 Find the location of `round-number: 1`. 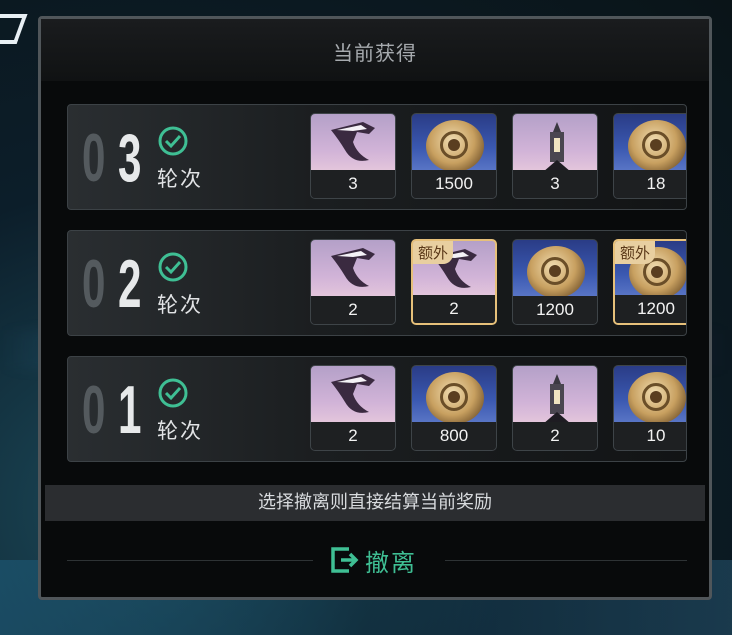

round-number: 1 is located at coordinates (130, 410).